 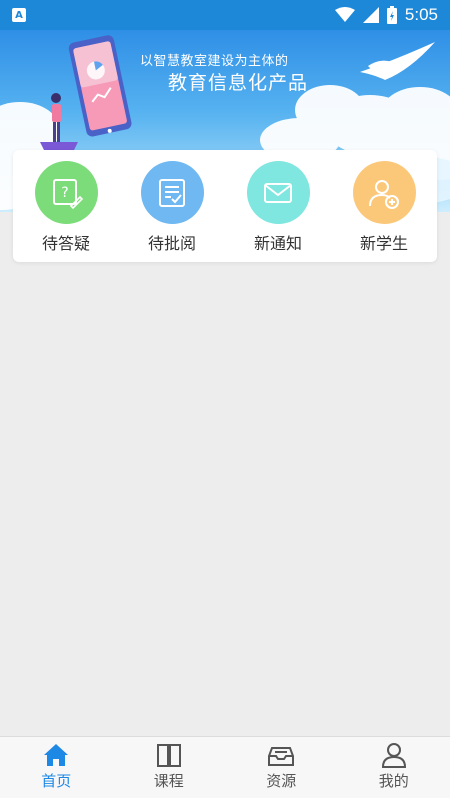 What do you see at coordinates (225, 206) in the screenshot?
I see `quick-actions-card: ? 待答疑 待批阅 新通知 新学生` at bounding box center [225, 206].